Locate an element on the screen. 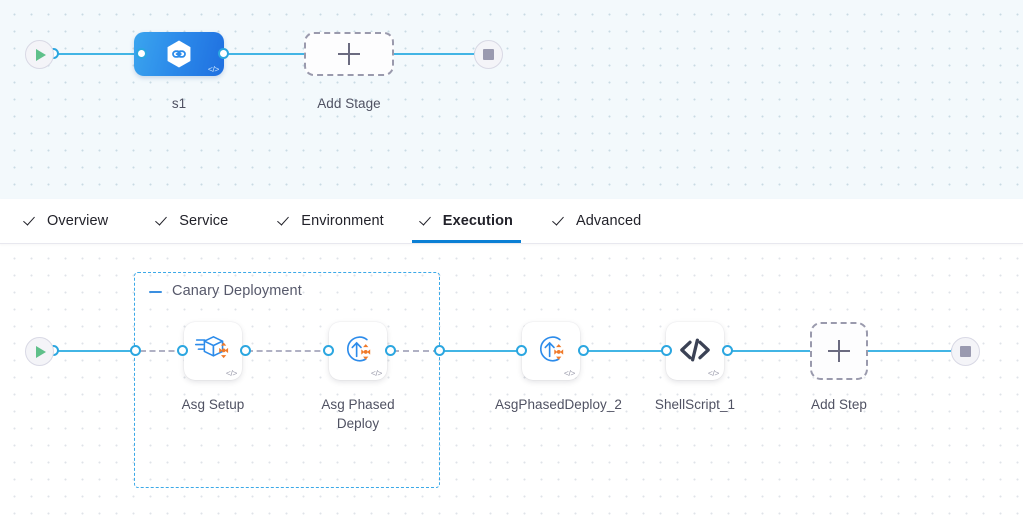 Image resolution: width=1023 pixels, height=521 pixels. step-group-header: Canary Deployment is located at coordinates (225, 291).